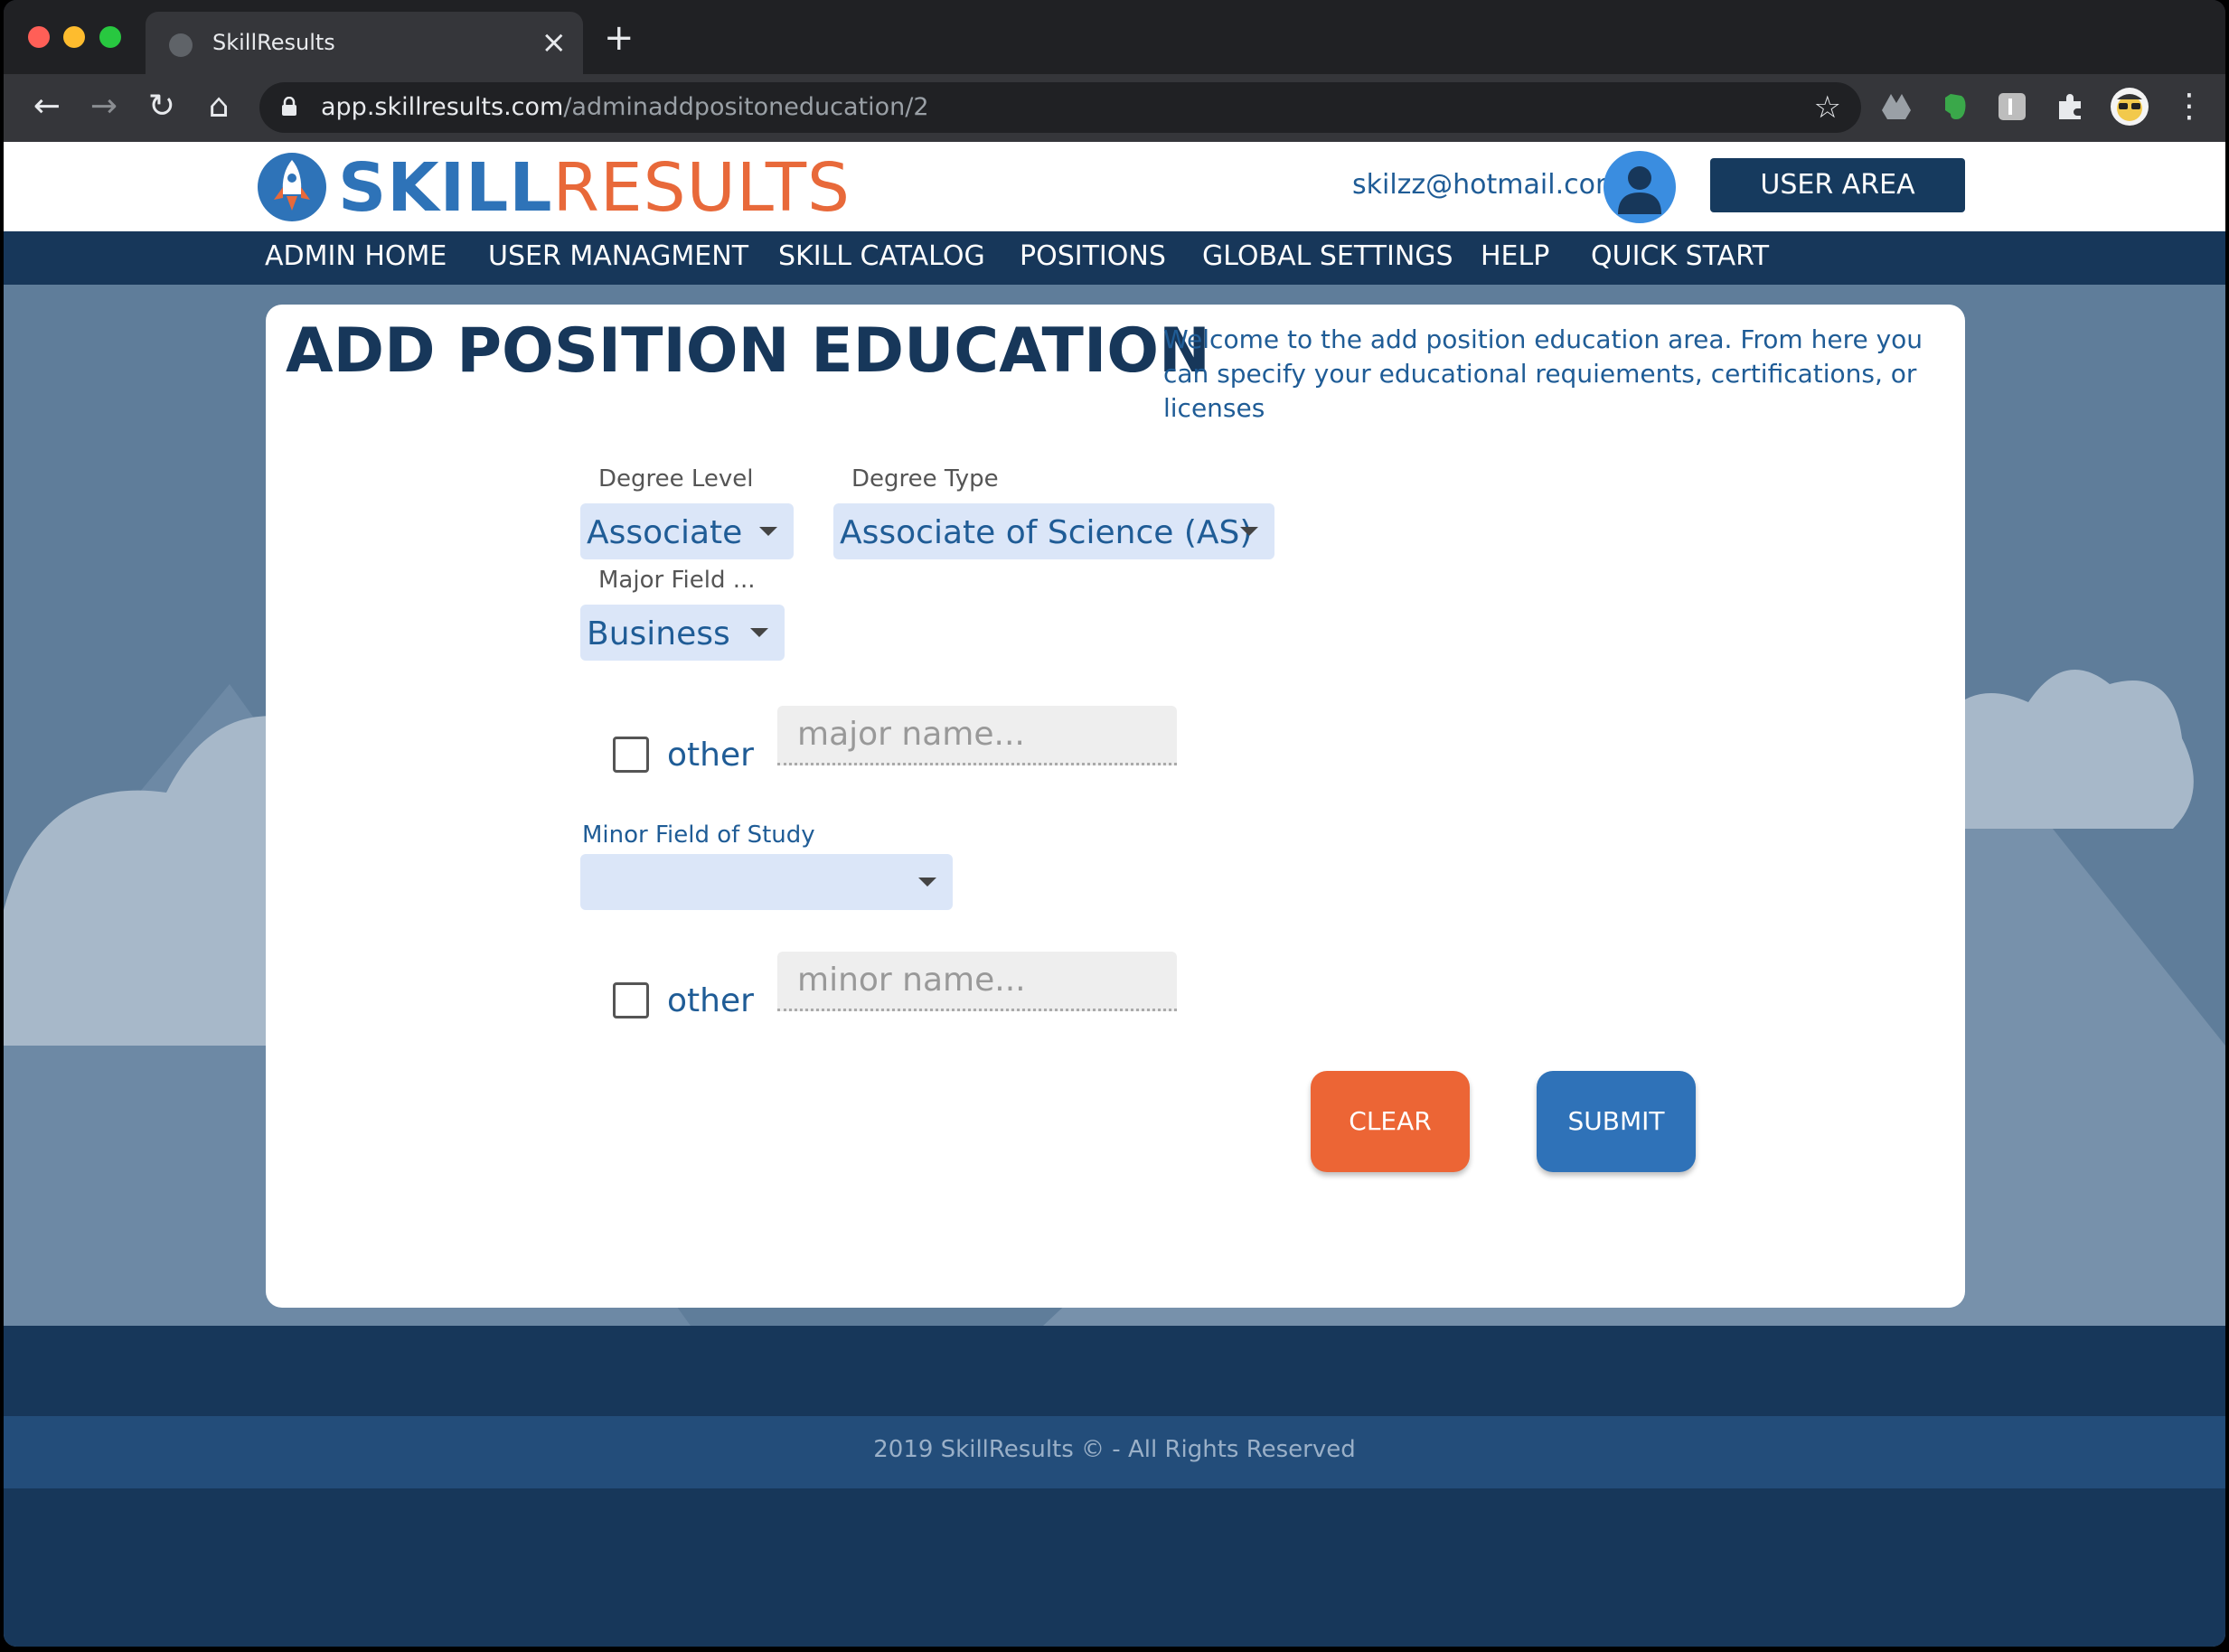 This screenshot has width=2229, height=1652. I want to click on browser-menu-icon: ⋮, so click(2189, 107).